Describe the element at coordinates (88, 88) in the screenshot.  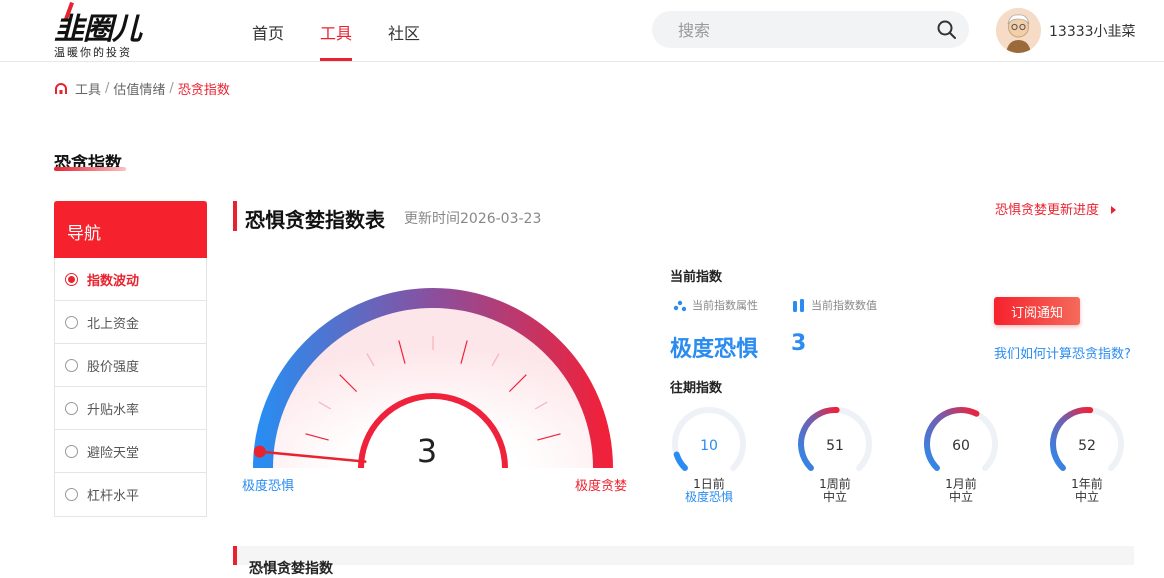
I see `breadcrumb-tools: 工具` at that location.